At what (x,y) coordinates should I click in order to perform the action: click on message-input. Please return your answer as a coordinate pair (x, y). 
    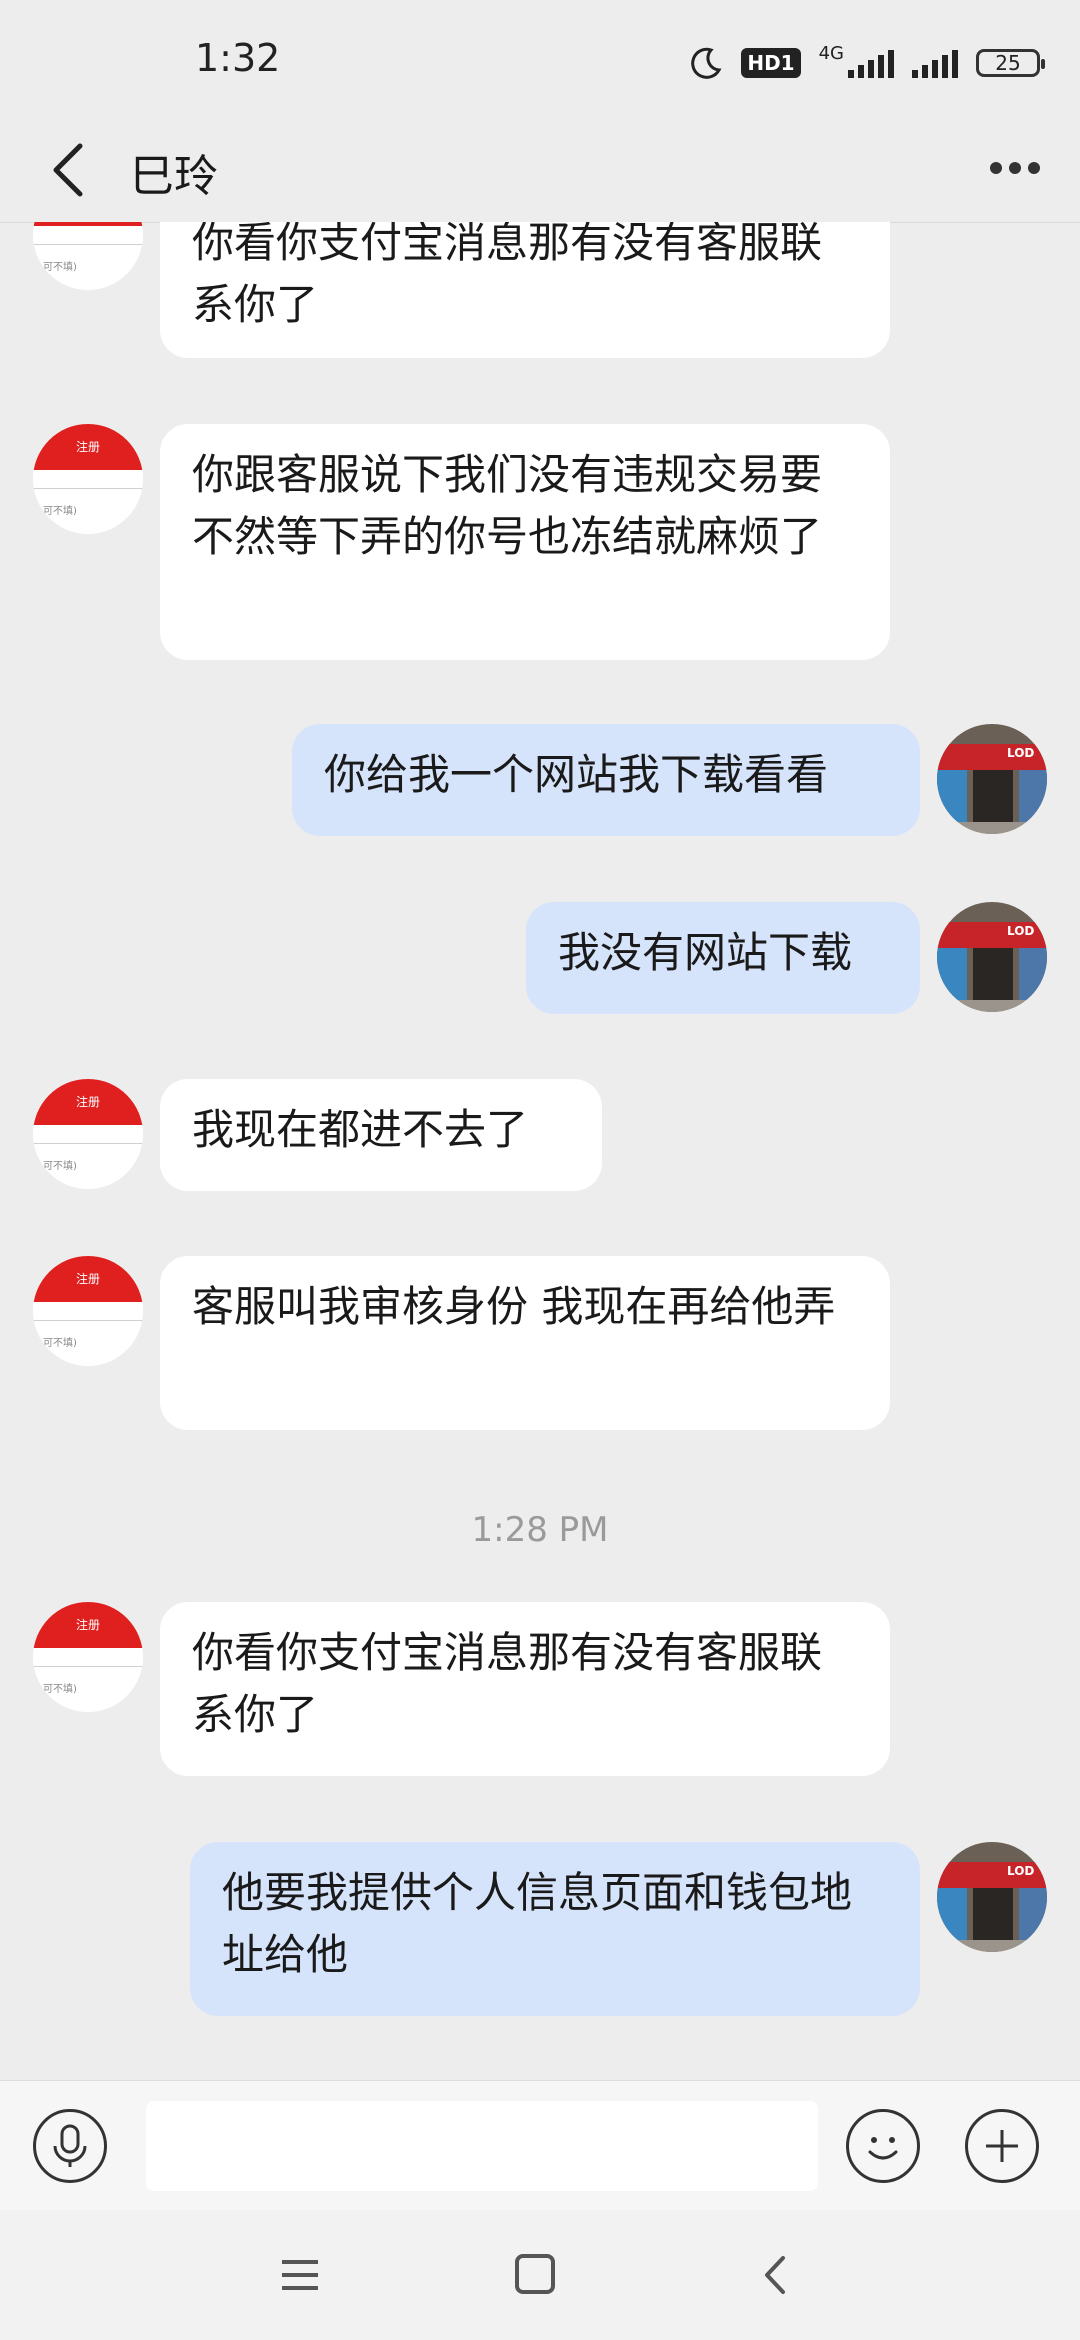
    Looking at the image, I should click on (482, 2146).